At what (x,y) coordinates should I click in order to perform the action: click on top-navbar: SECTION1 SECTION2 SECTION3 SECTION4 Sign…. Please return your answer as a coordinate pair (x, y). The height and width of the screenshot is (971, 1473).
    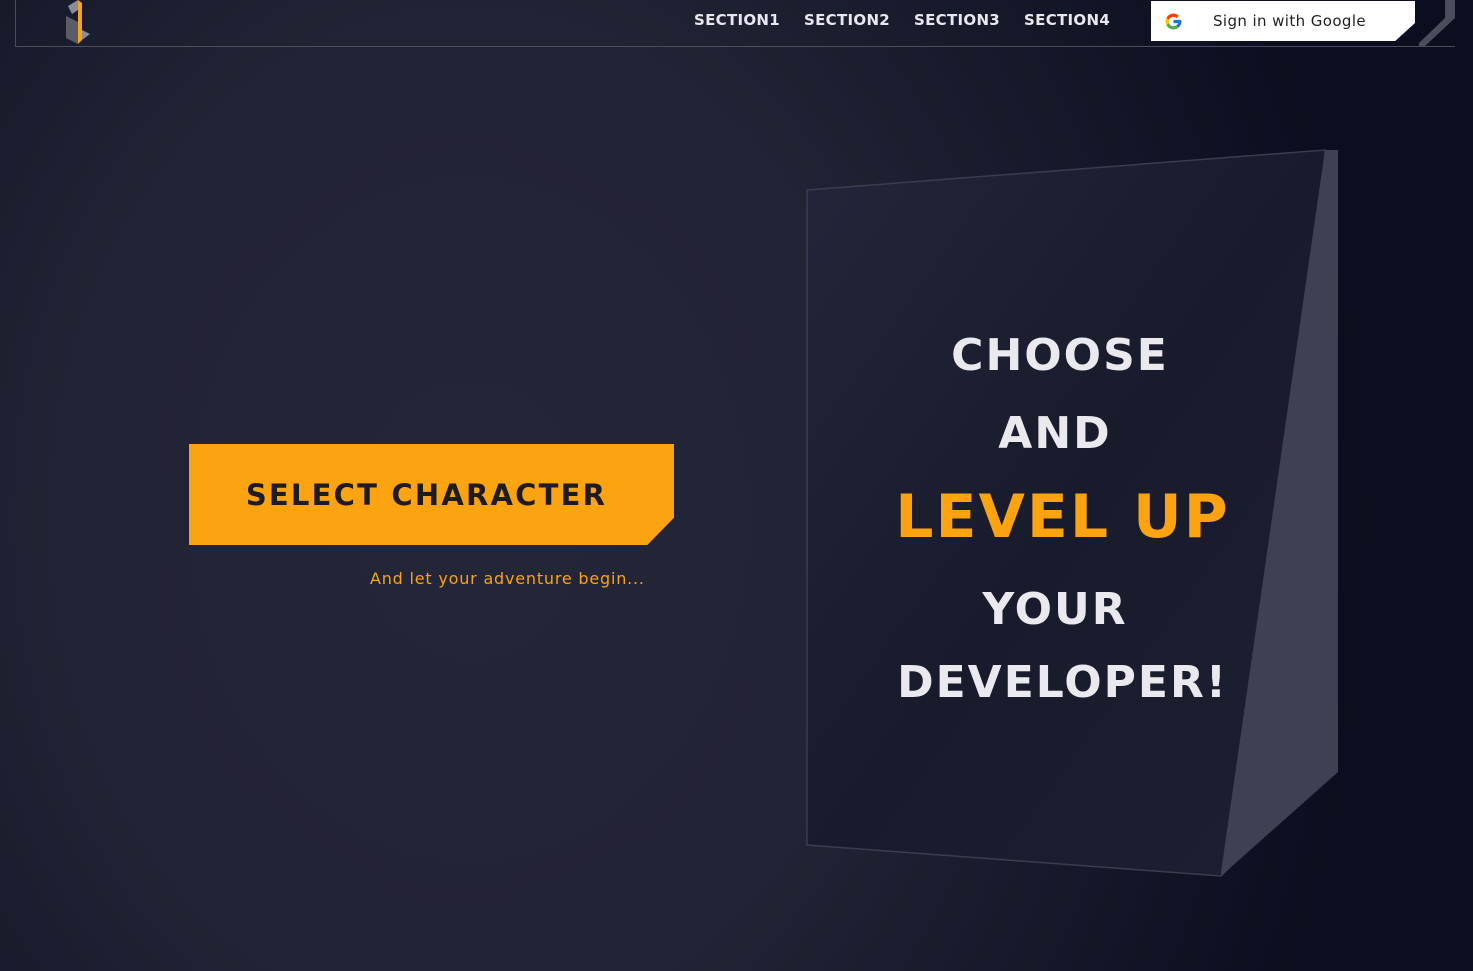
    Looking at the image, I should click on (735, 23).